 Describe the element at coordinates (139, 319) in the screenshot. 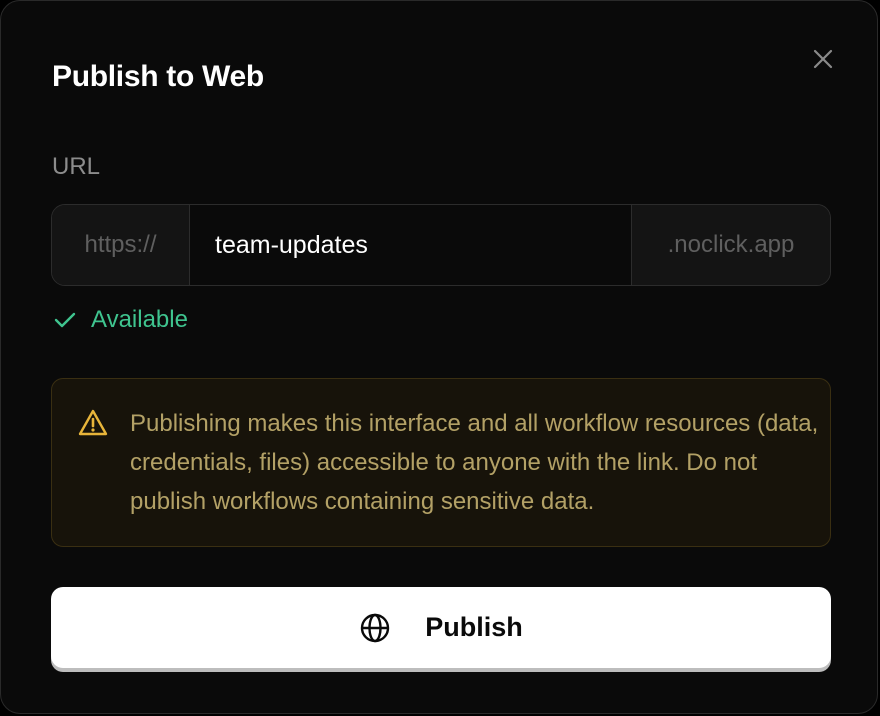

I see `availability-text: Available` at that location.